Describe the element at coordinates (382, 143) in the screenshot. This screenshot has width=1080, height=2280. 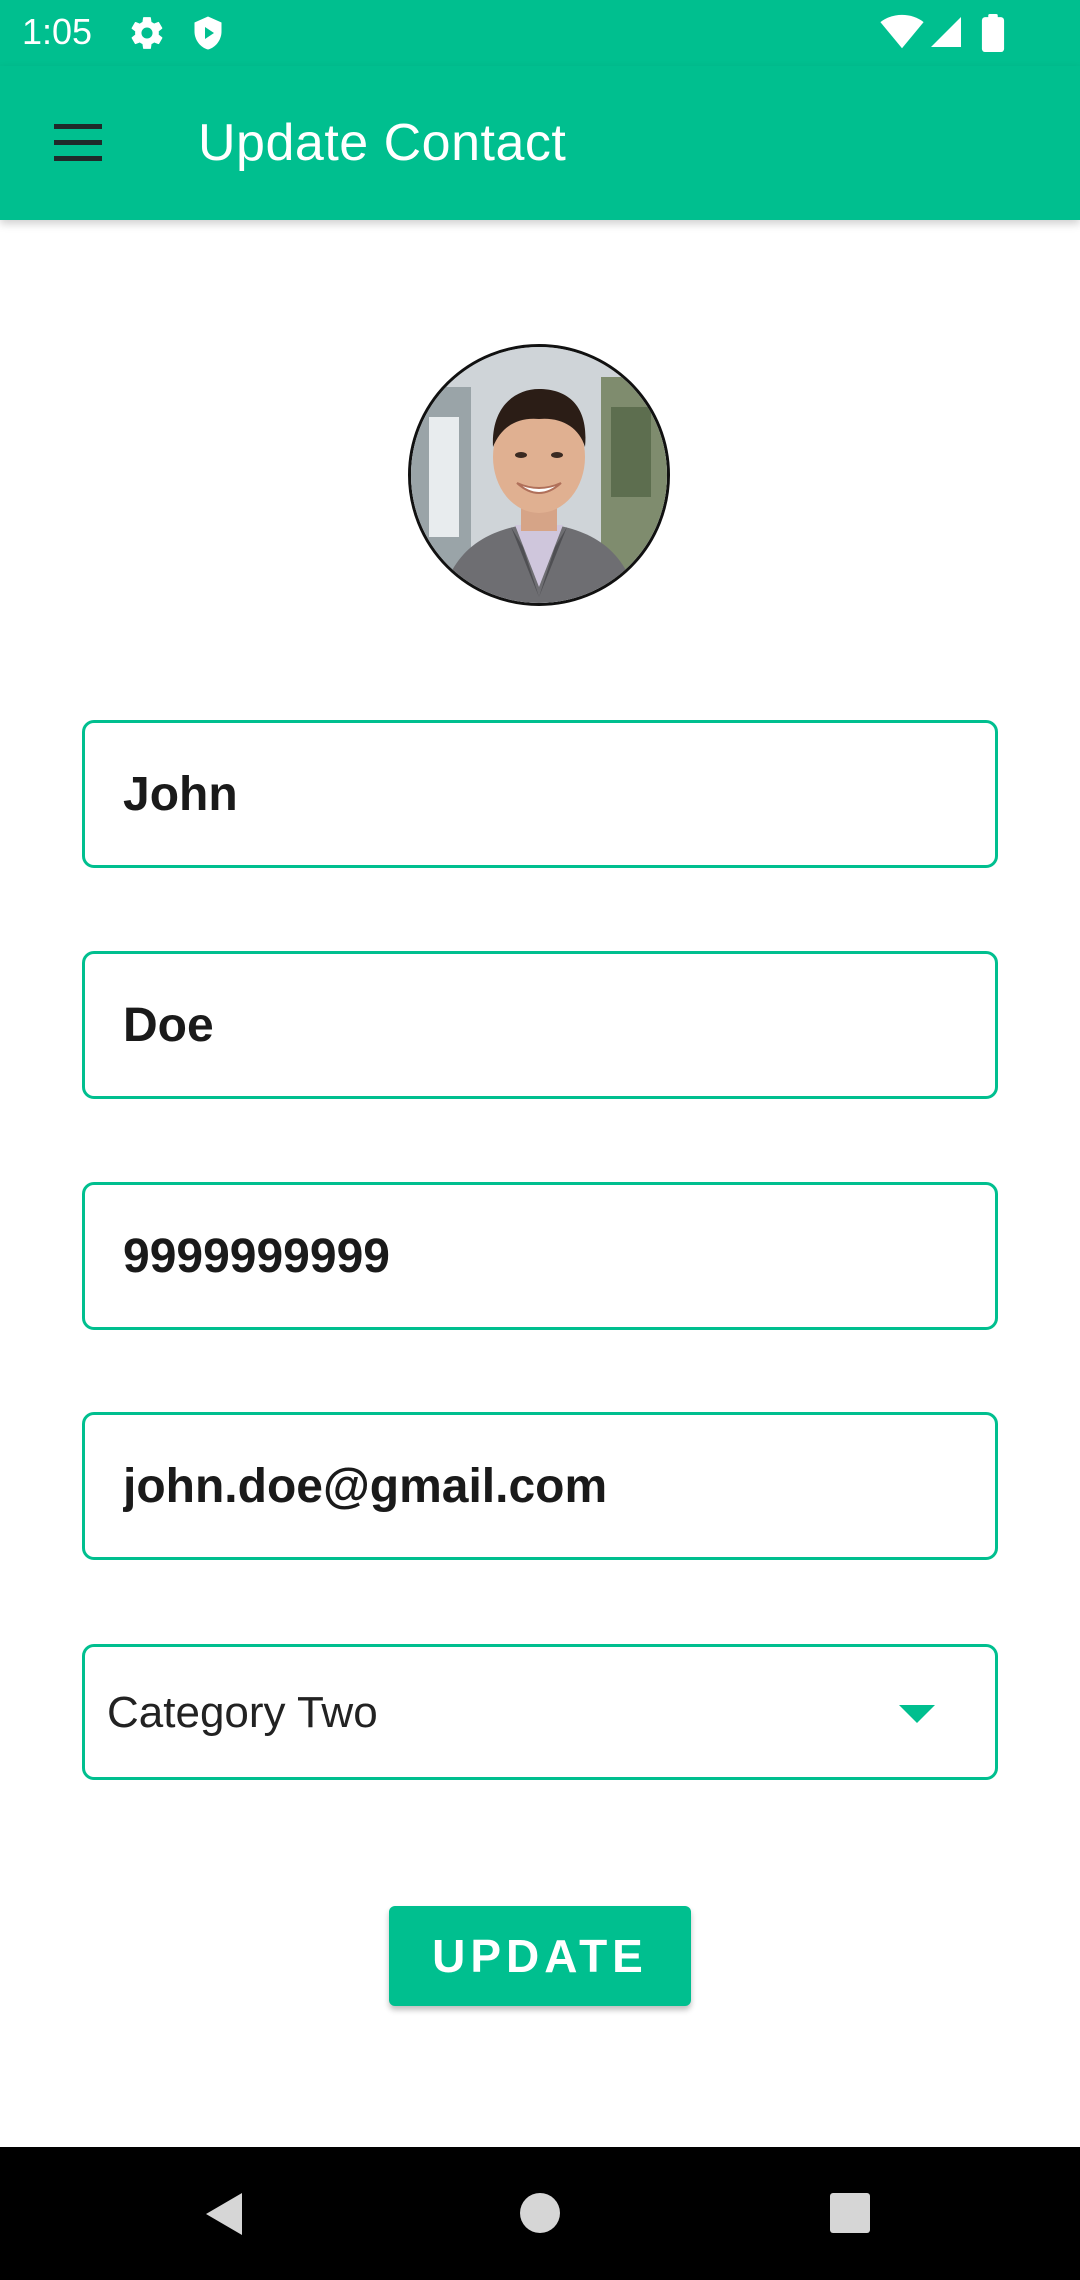
I see `page-title: Update Contact` at that location.